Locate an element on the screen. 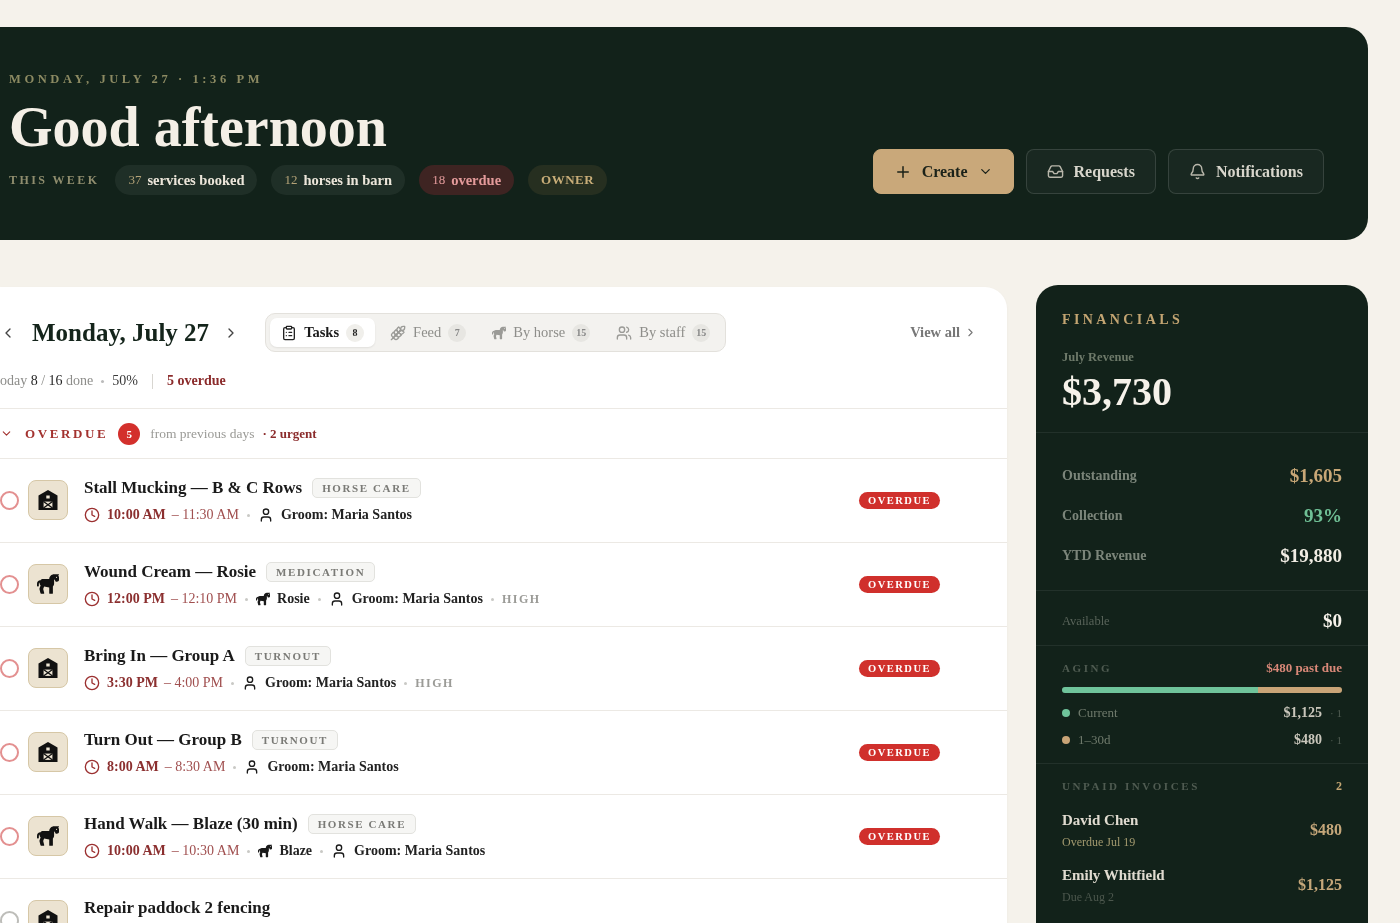  progress-text: oday 8 / 16 done is located at coordinates (47, 381).